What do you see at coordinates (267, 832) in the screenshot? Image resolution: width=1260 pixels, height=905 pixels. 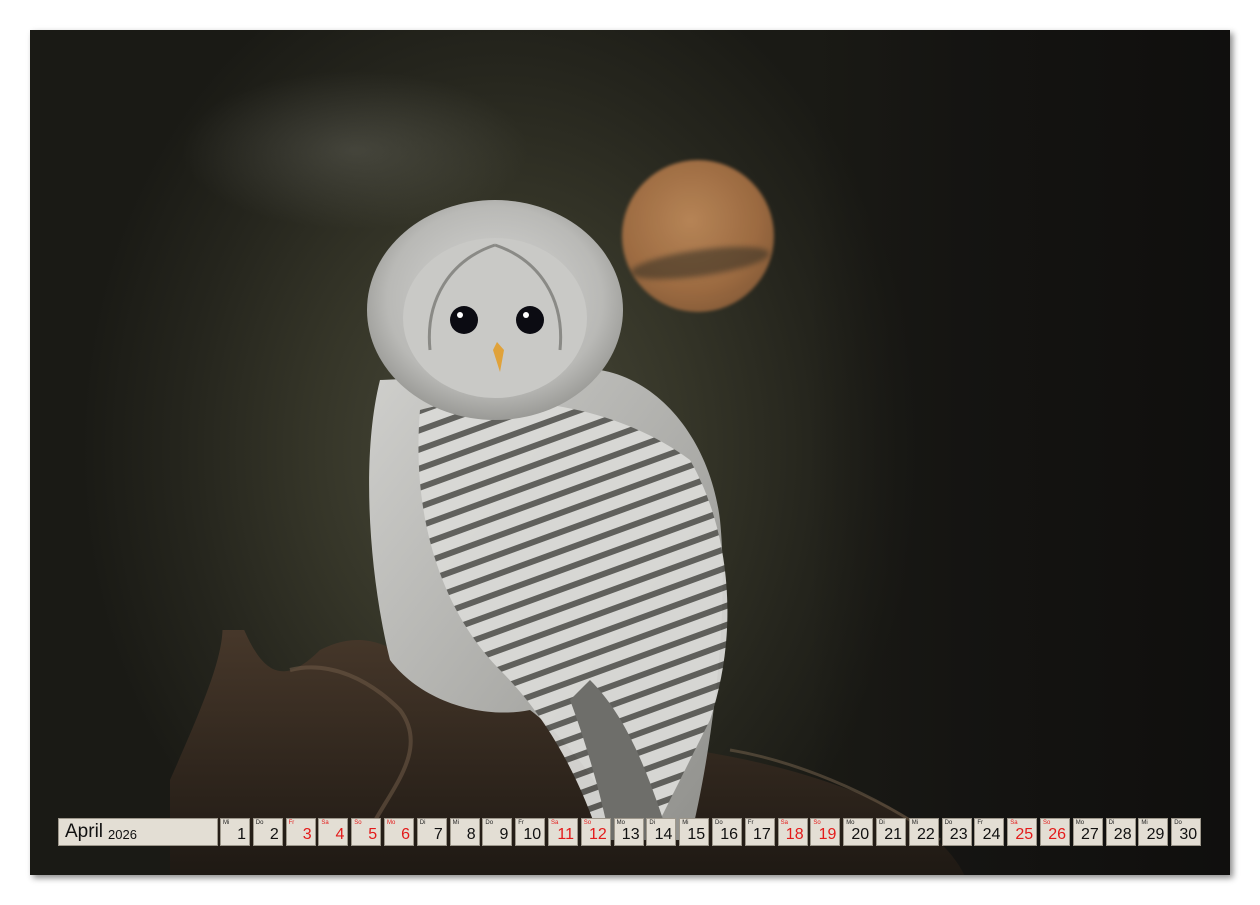 I see `day-cell: Do 2` at bounding box center [267, 832].